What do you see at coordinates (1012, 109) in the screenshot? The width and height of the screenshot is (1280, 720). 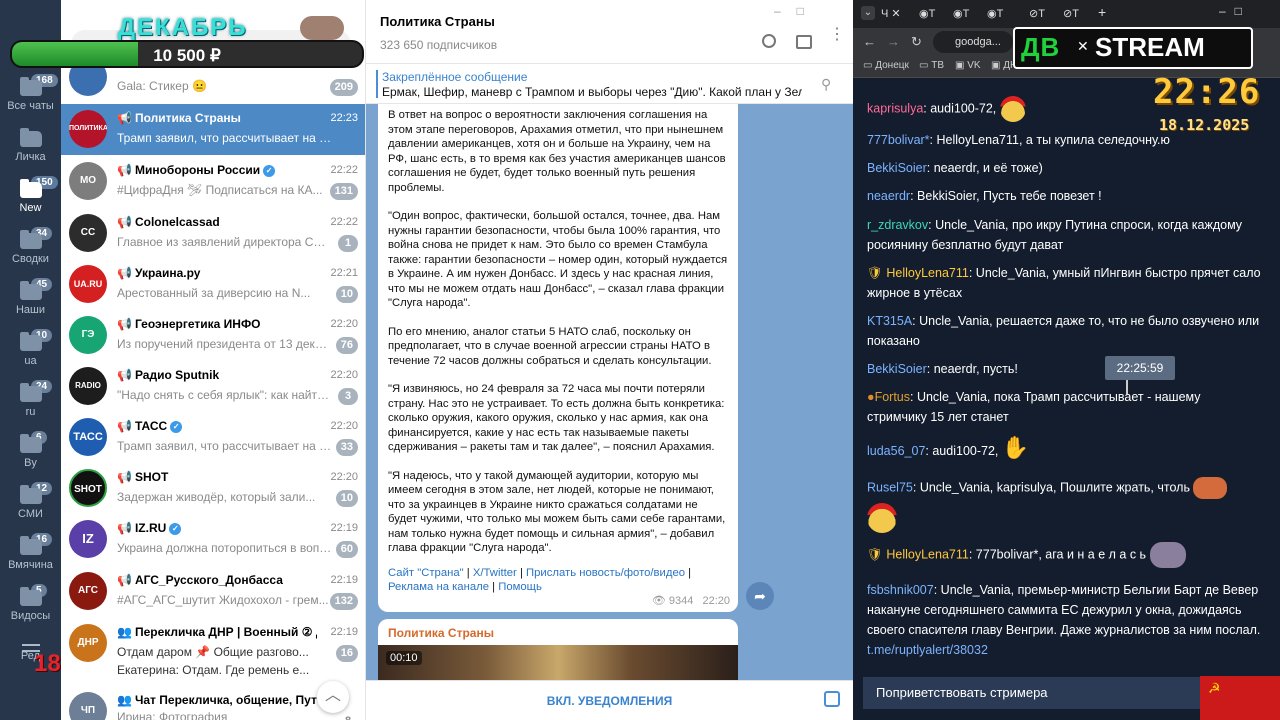 I see `santa-emote-icon` at bounding box center [1012, 109].